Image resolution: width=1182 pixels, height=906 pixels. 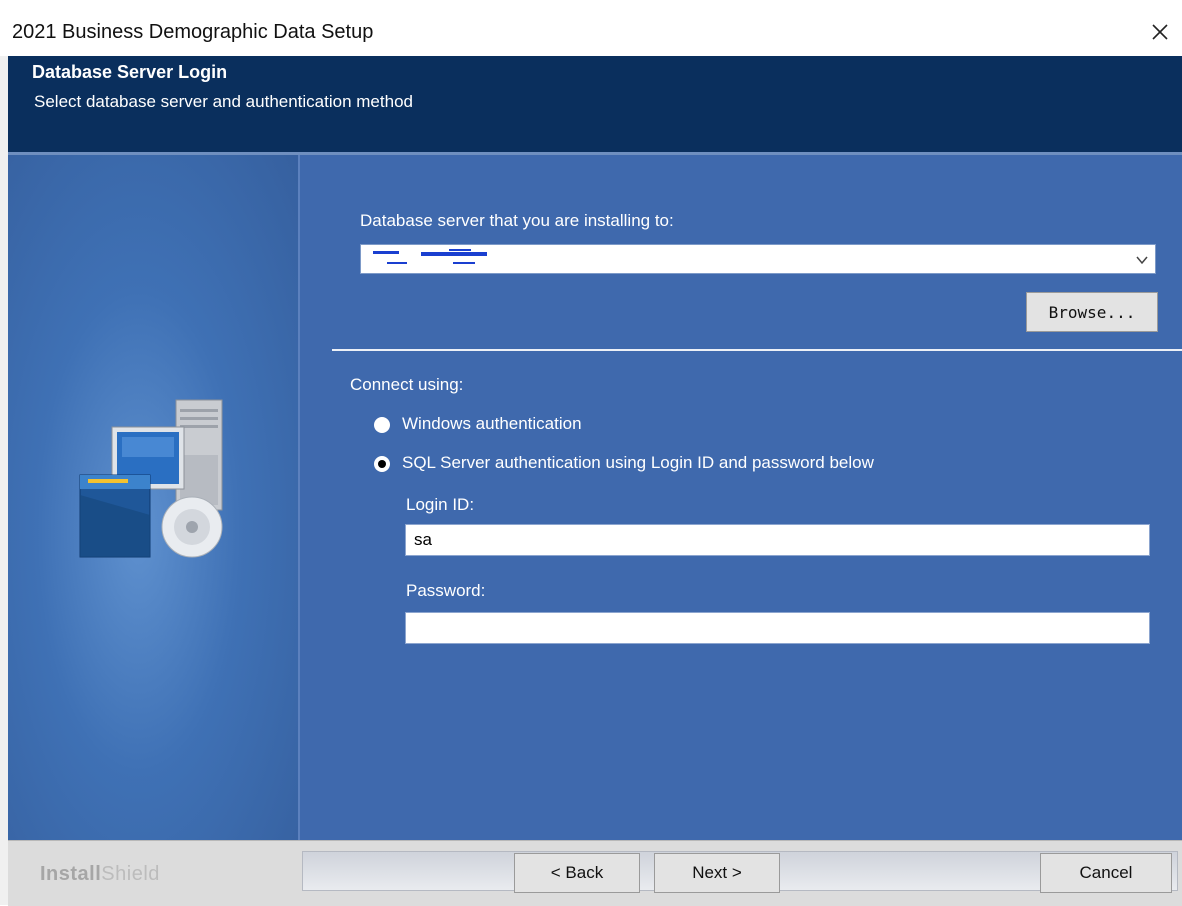 What do you see at coordinates (777, 628) in the screenshot?
I see `password-input` at bounding box center [777, 628].